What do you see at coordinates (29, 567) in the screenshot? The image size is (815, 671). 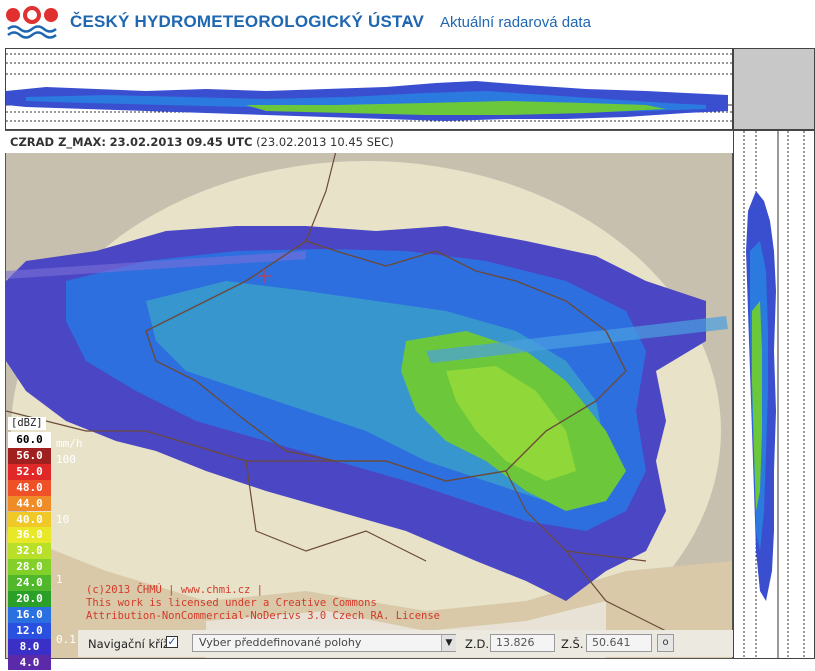 I see `legend-swatch: 28.0` at bounding box center [29, 567].